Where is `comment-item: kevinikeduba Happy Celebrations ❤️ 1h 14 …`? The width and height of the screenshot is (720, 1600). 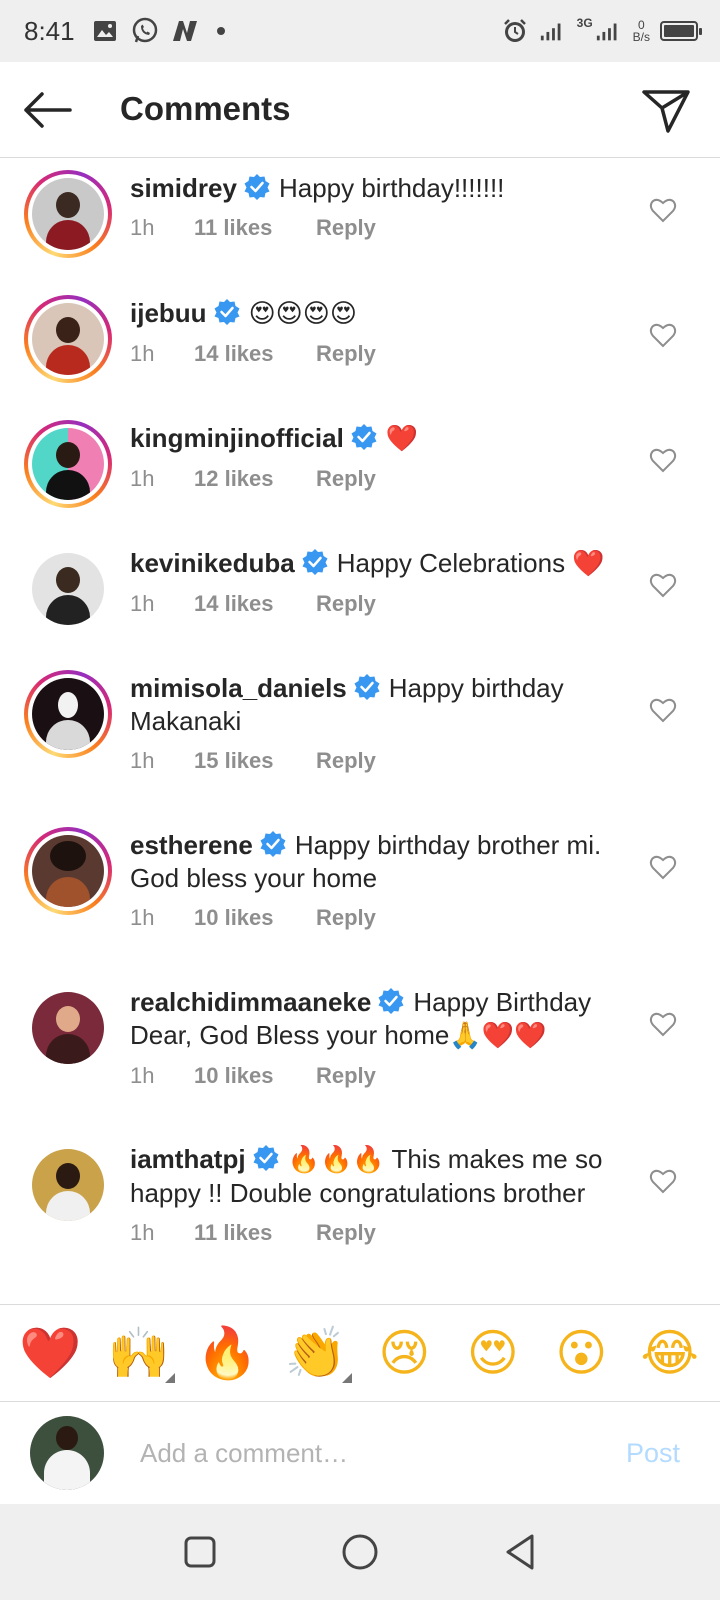 comment-item: kevinikeduba Happy Celebrations ❤️ 1h 14 … is located at coordinates (360, 600).